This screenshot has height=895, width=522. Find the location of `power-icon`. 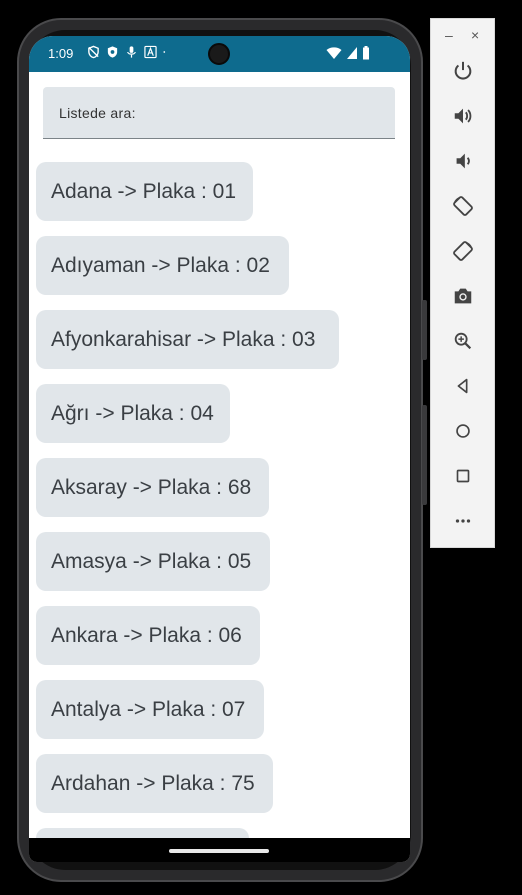

power-icon is located at coordinates (463, 70).